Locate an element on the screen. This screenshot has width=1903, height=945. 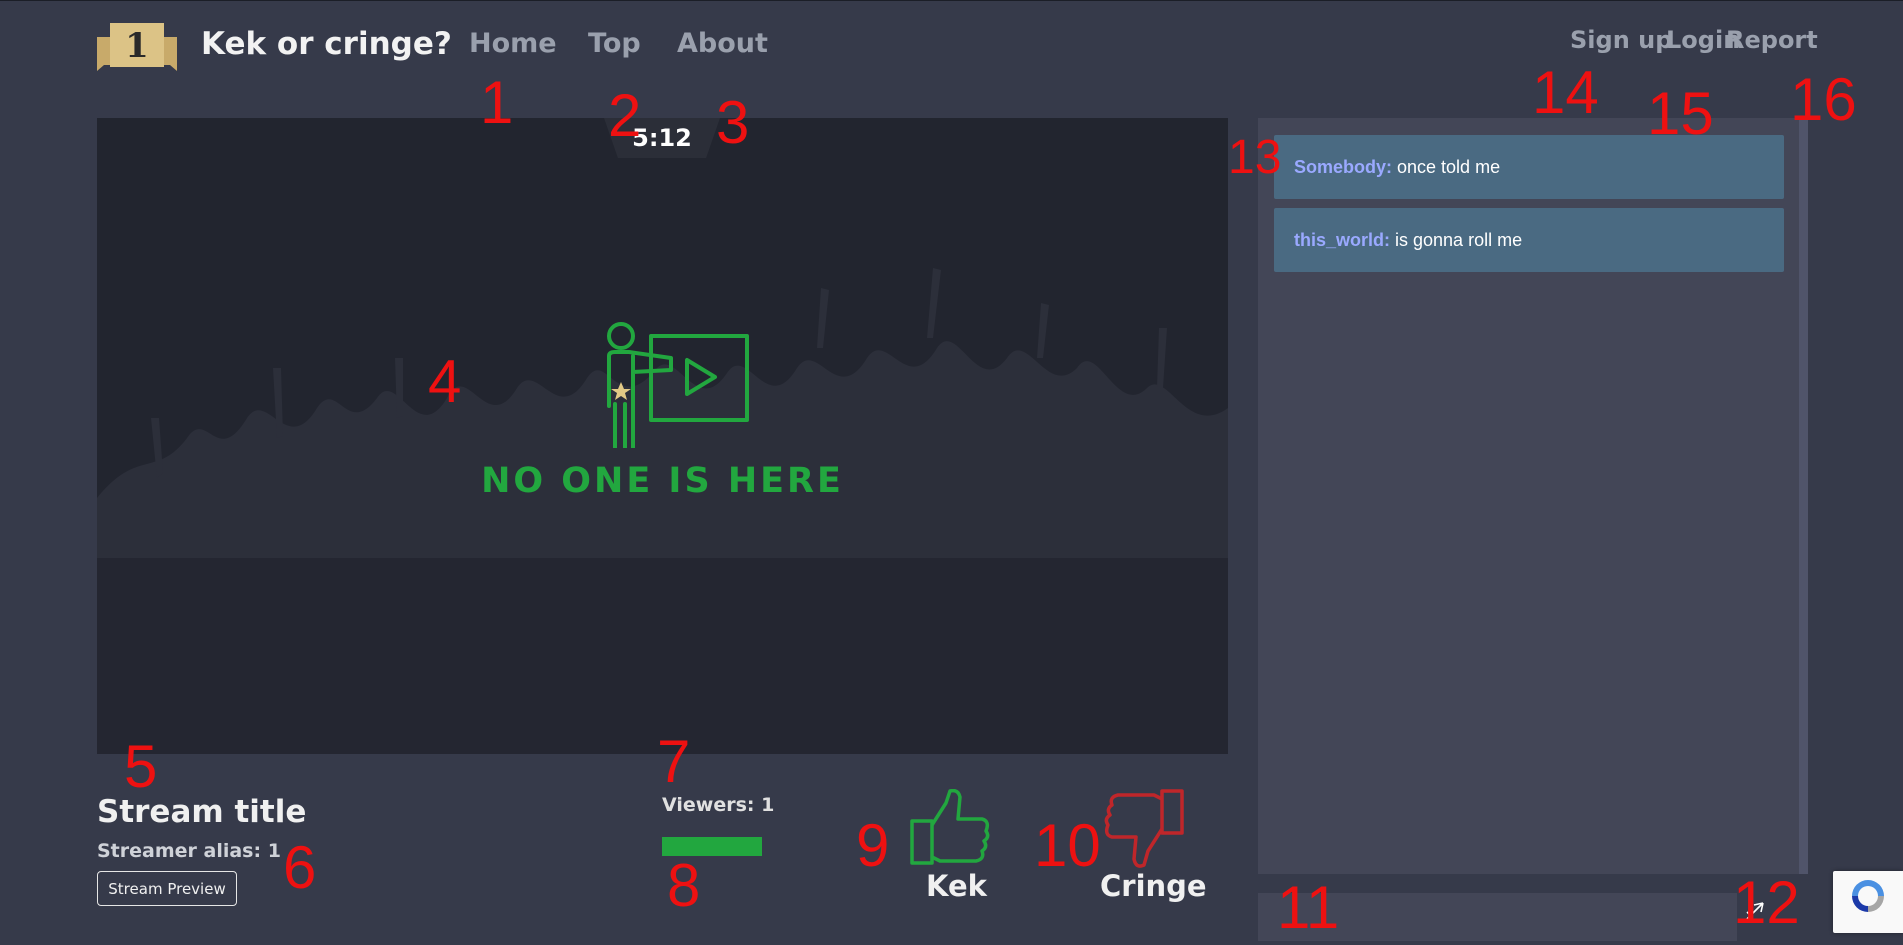
marker-6: 6 is located at coordinates (300, 867).